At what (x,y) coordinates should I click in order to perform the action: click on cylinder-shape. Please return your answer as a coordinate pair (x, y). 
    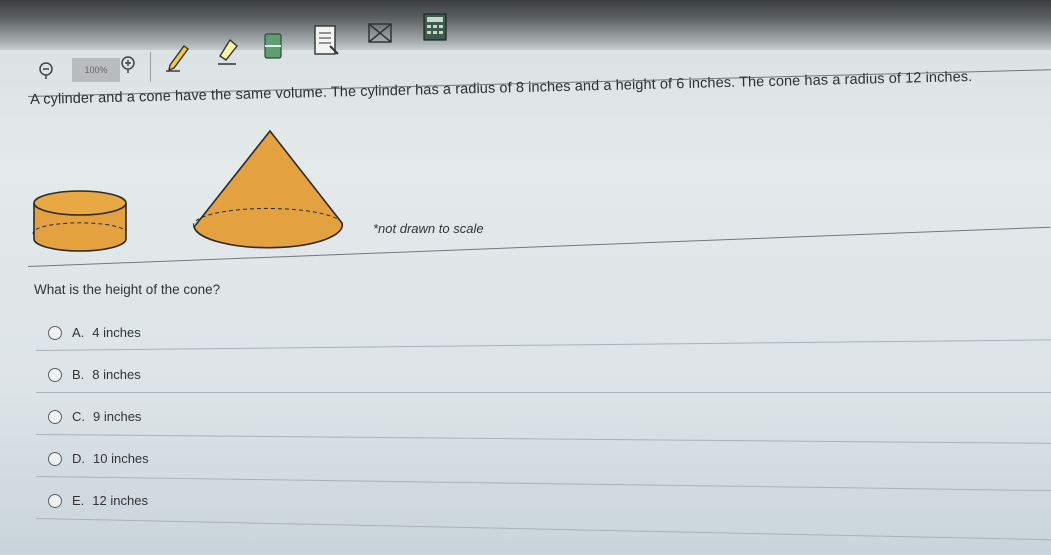
    Looking at the image, I should click on (79, 221).